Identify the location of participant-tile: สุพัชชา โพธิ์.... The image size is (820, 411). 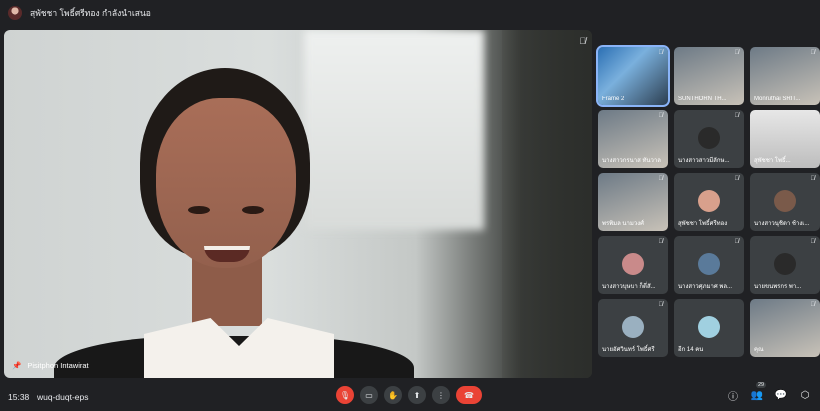
(785, 139).